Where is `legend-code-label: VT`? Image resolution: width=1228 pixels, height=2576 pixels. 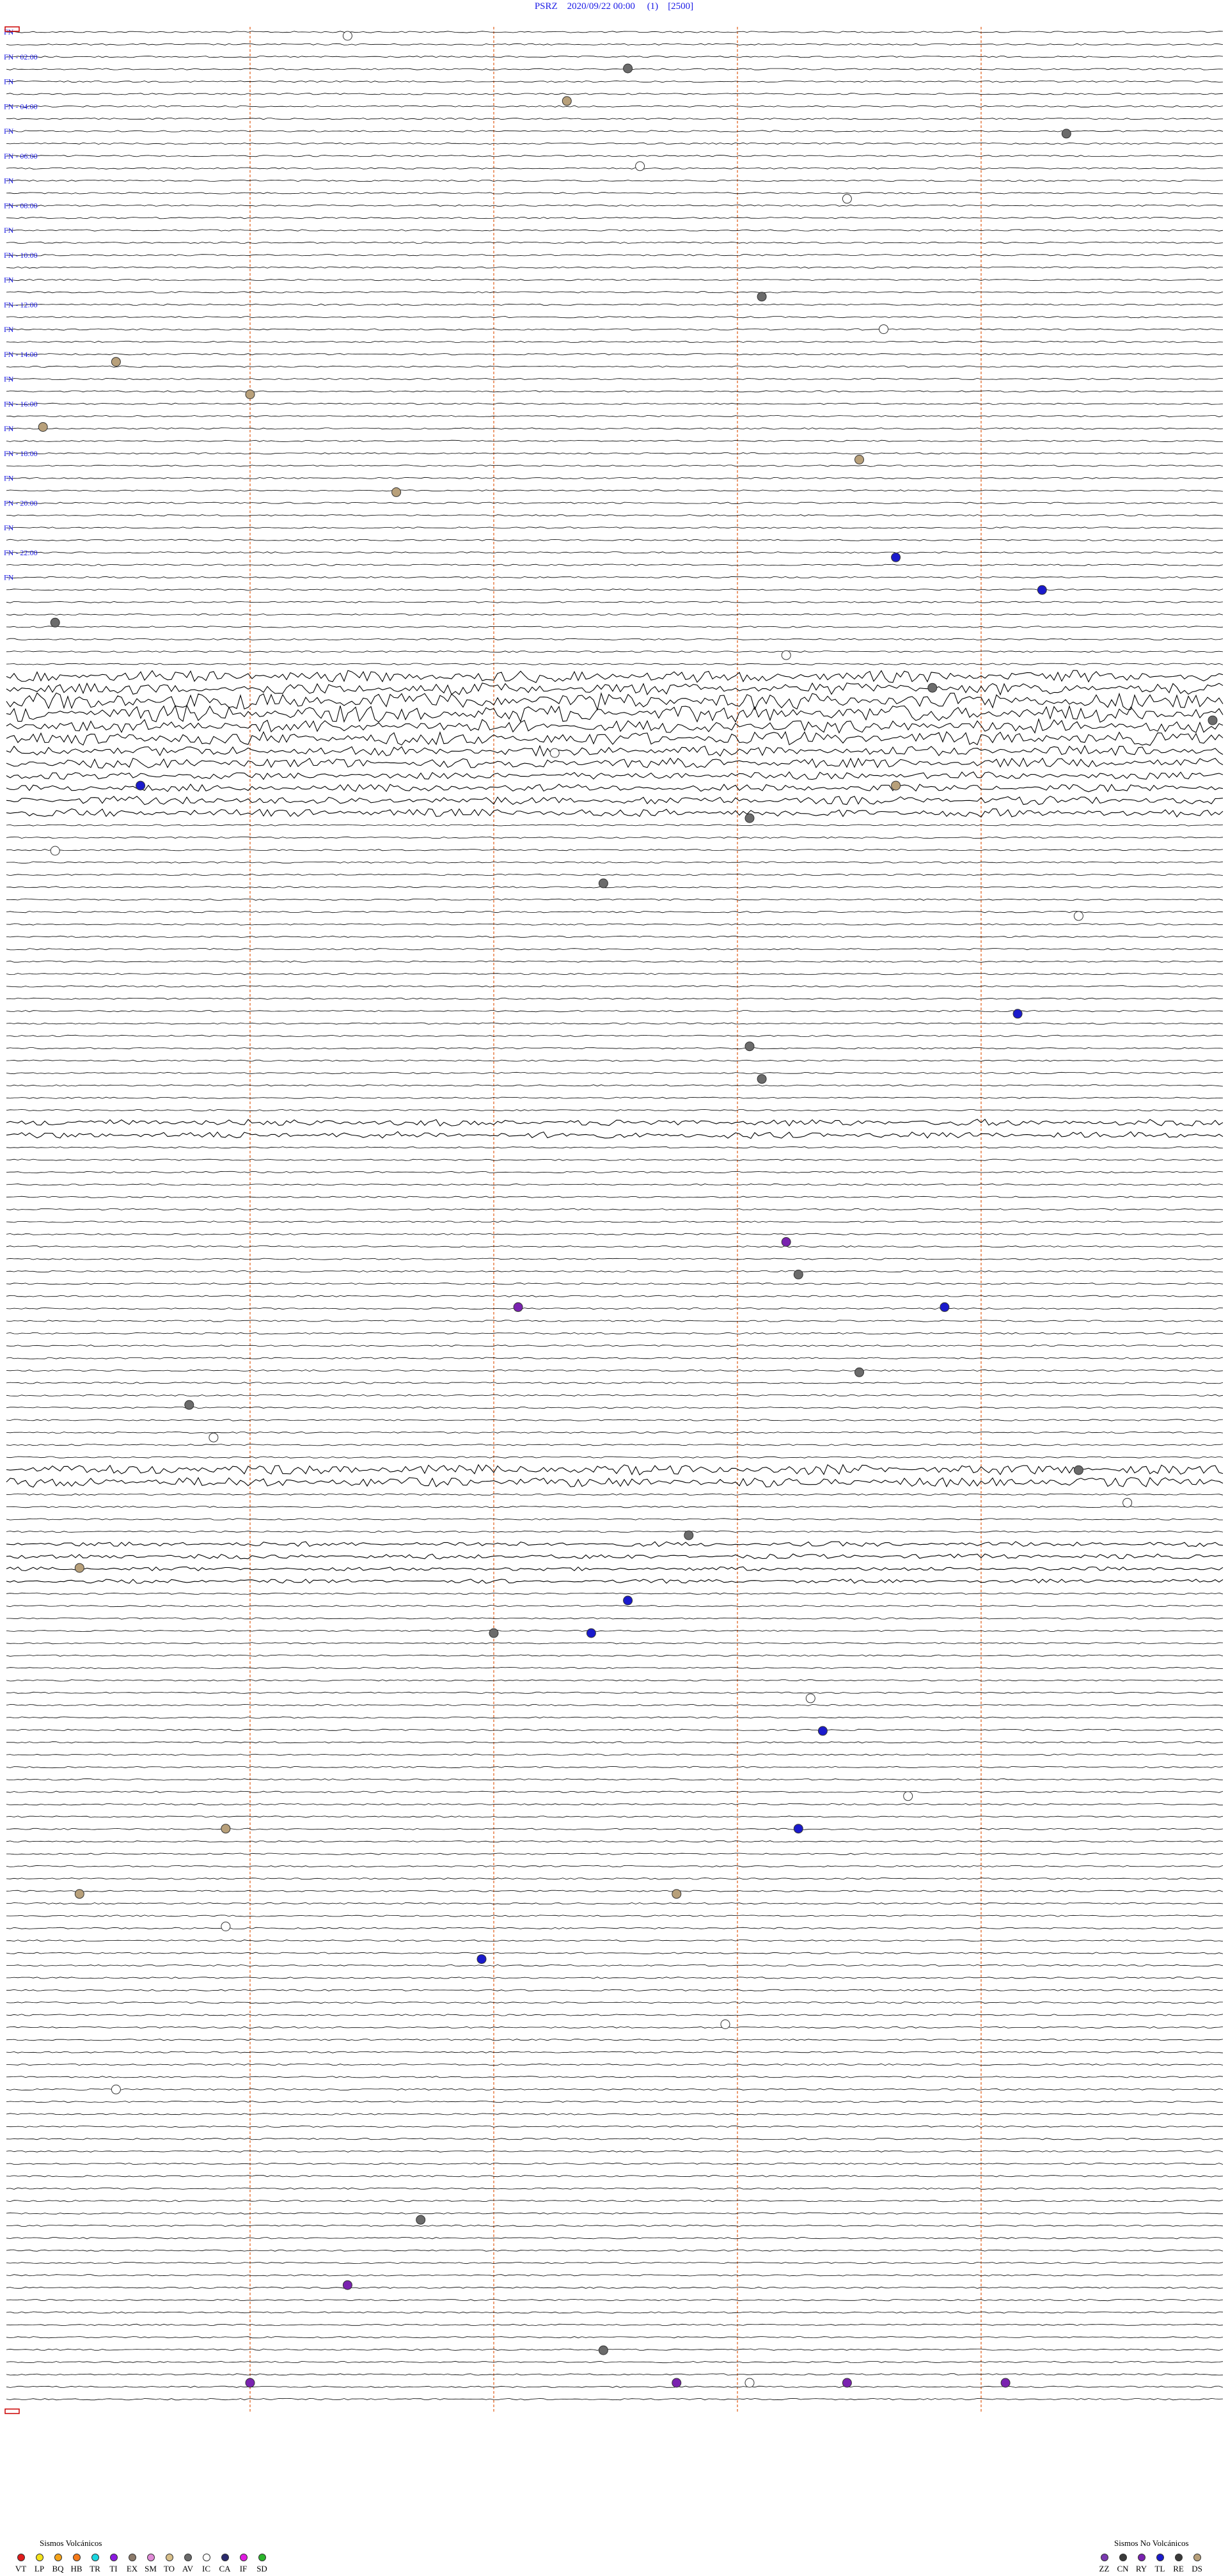 legend-code-label: VT is located at coordinates (21, 2568).